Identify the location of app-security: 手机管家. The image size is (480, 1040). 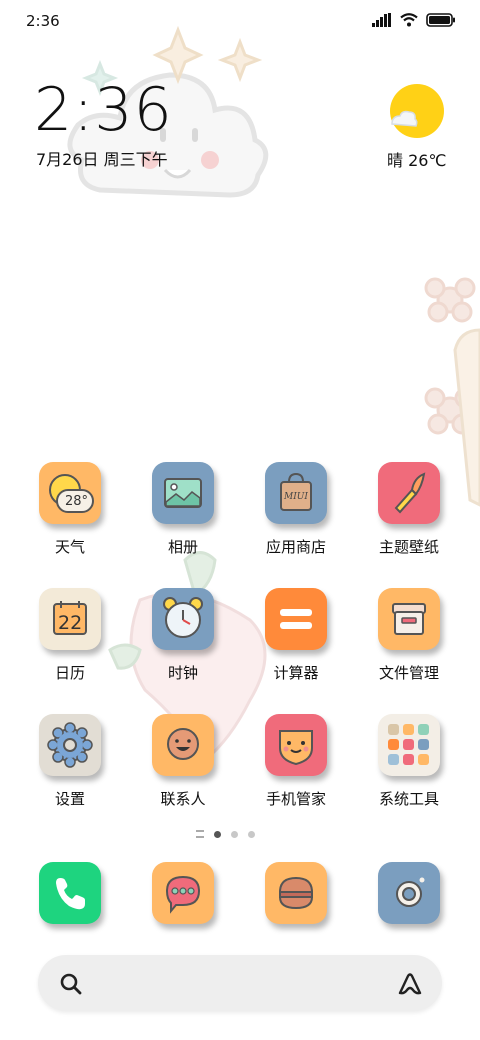
(296, 761).